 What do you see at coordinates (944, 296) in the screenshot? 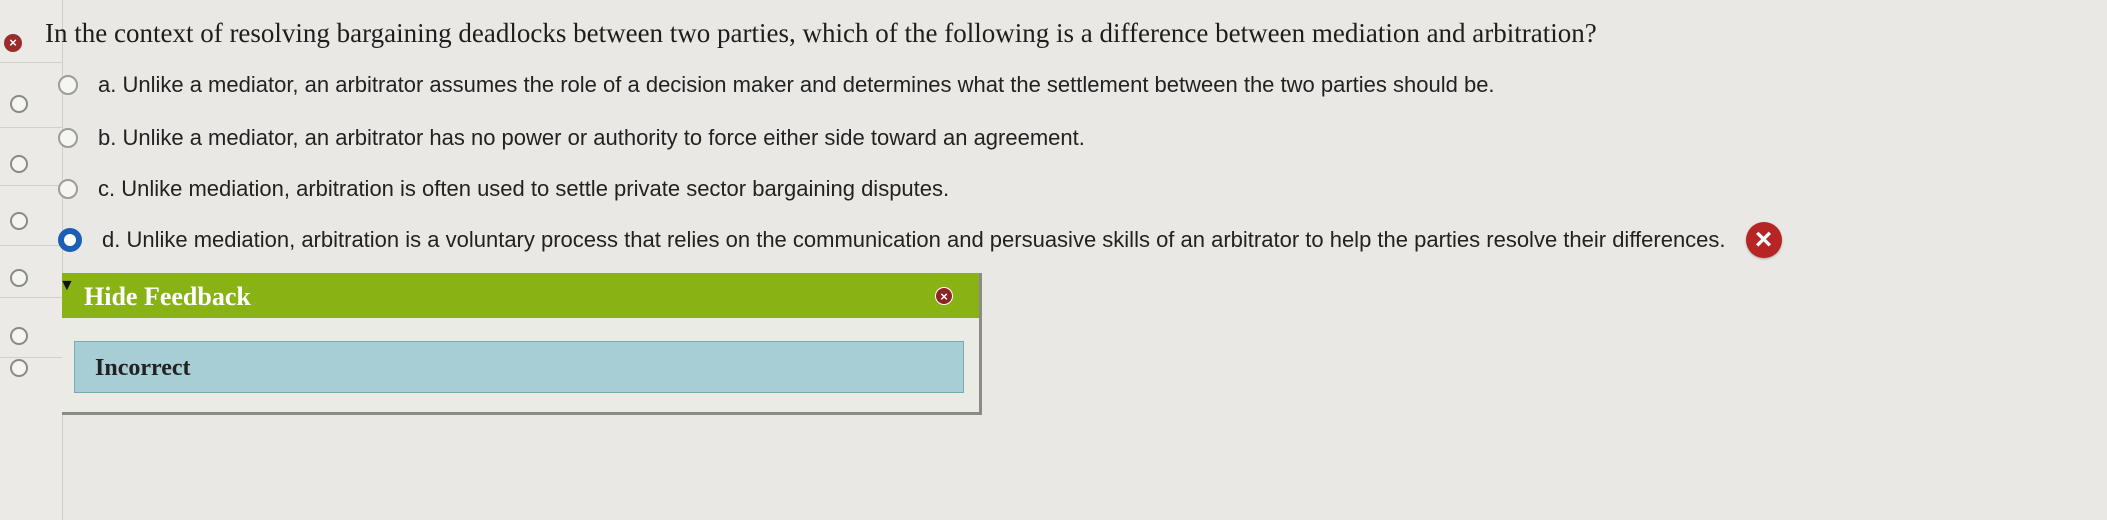
I see `close-icon: ×` at bounding box center [944, 296].